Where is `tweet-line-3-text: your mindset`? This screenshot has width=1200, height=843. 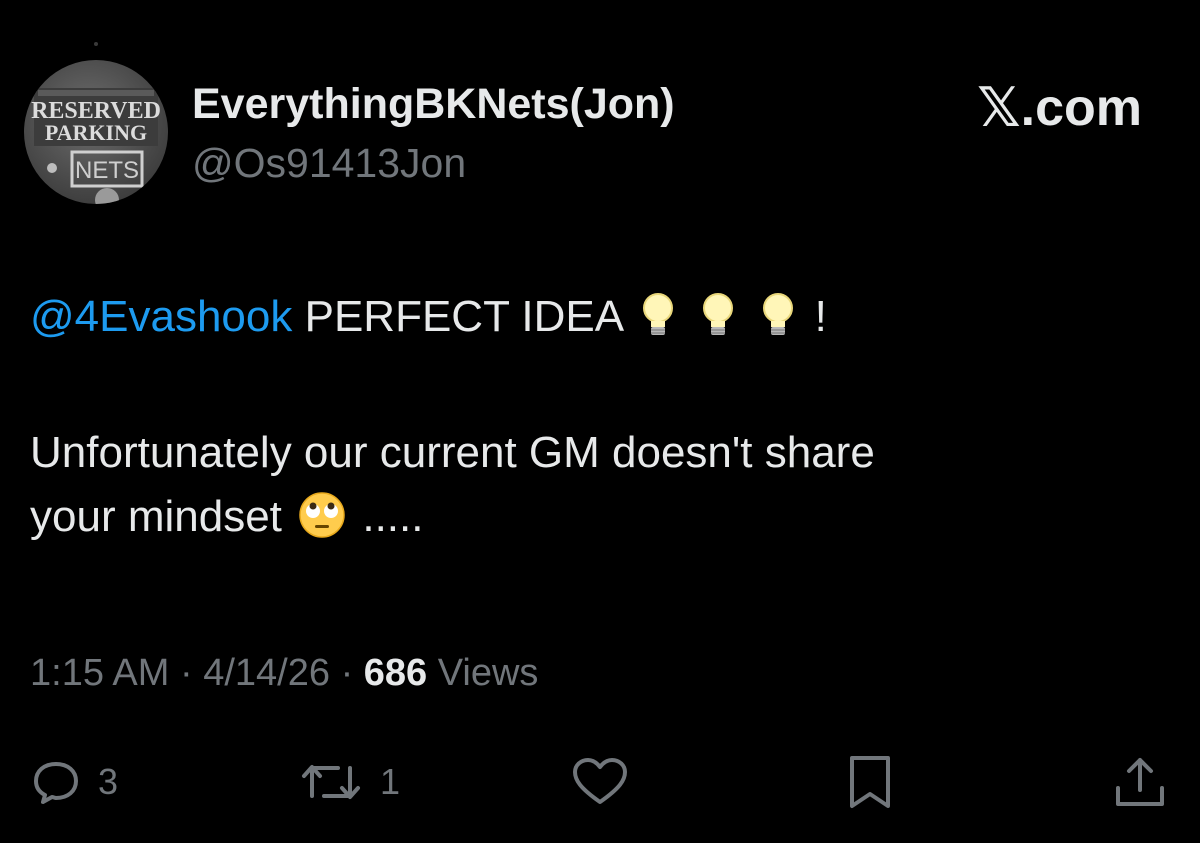 tweet-line-3-text: your mindset is located at coordinates (156, 516).